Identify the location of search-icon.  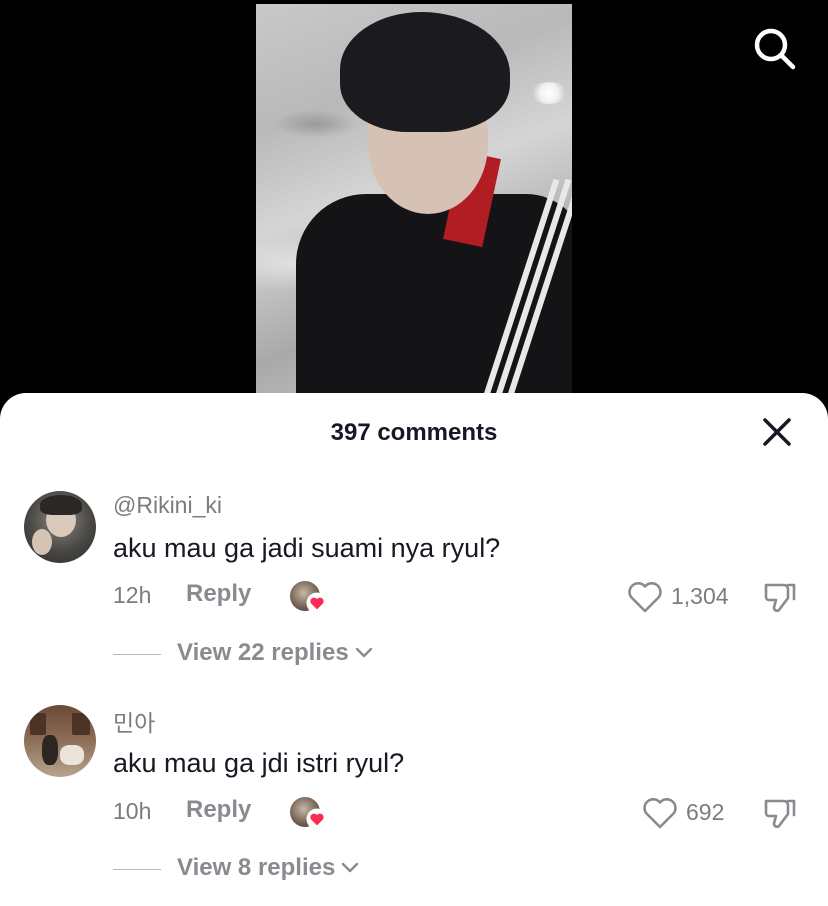
(775, 49).